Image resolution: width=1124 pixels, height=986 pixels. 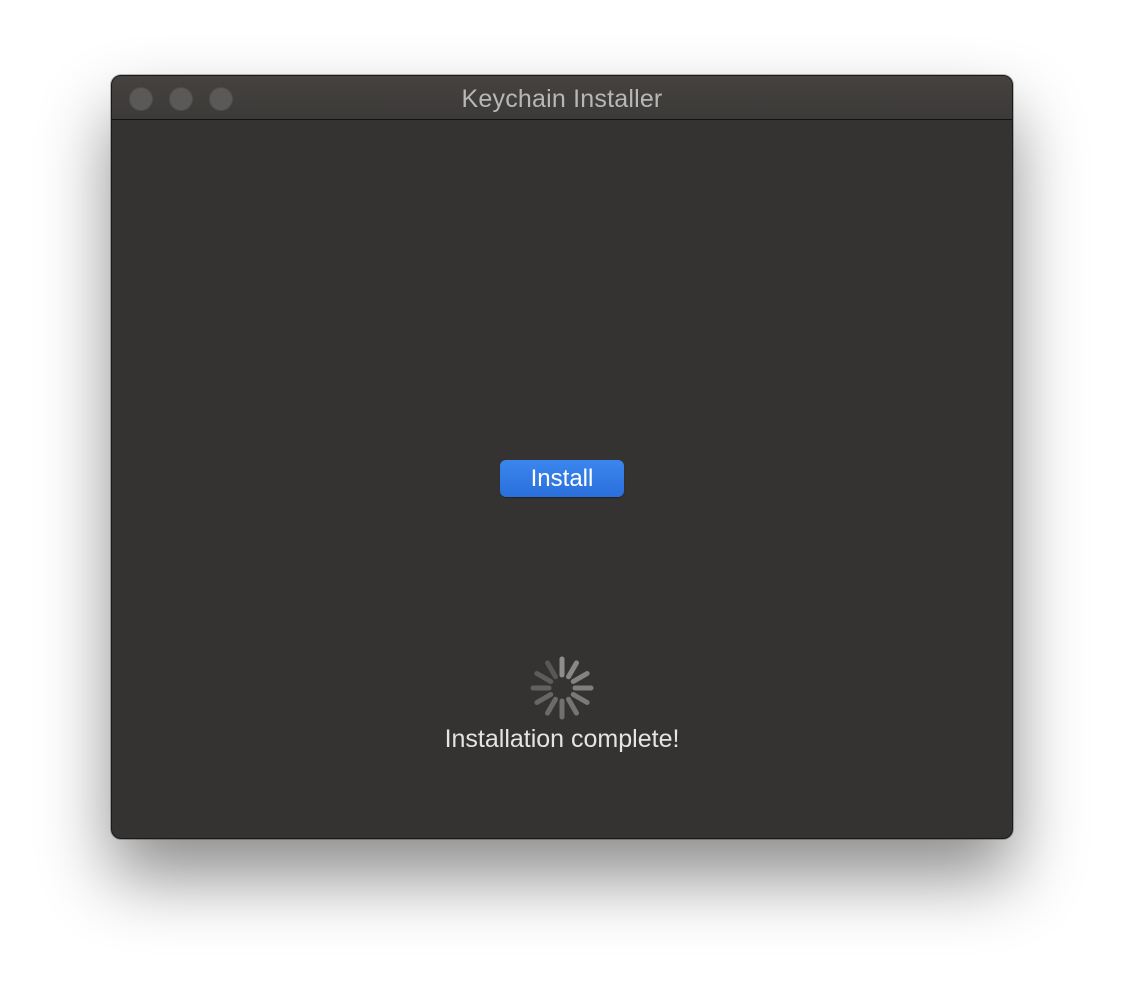 I want to click on loading-spinner-icon, so click(x=562, y=688).